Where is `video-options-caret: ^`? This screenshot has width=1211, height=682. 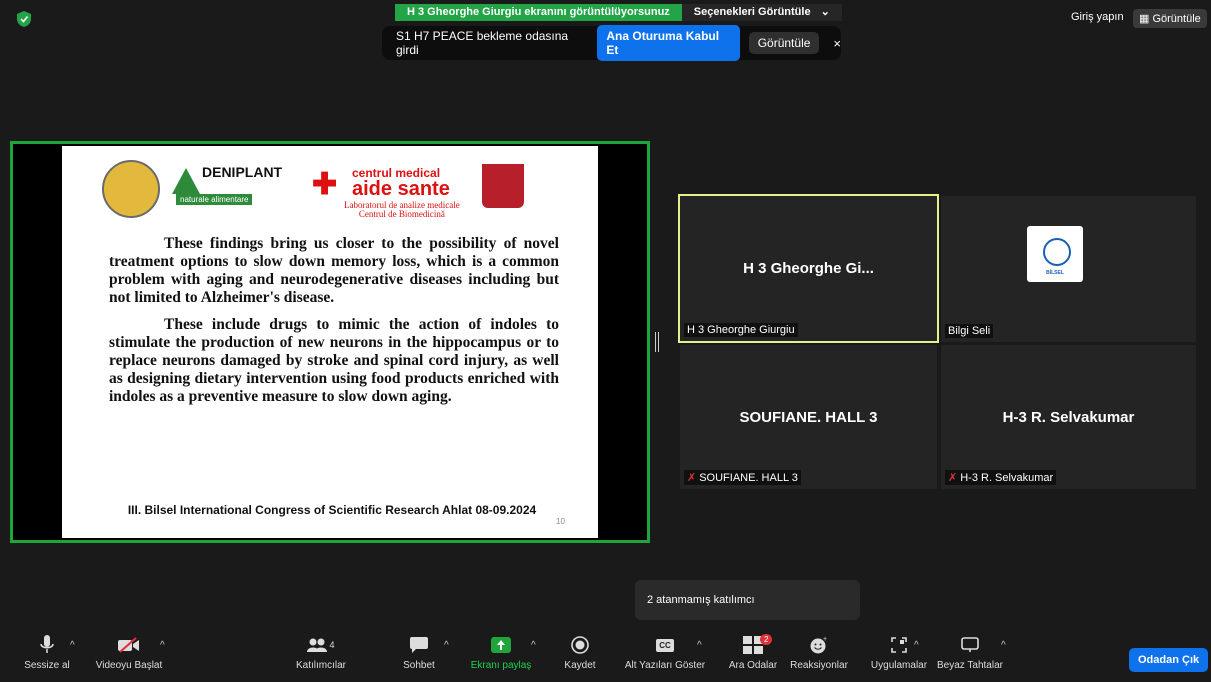
video-options-caret: ^ is located at coordinates (162, 645).